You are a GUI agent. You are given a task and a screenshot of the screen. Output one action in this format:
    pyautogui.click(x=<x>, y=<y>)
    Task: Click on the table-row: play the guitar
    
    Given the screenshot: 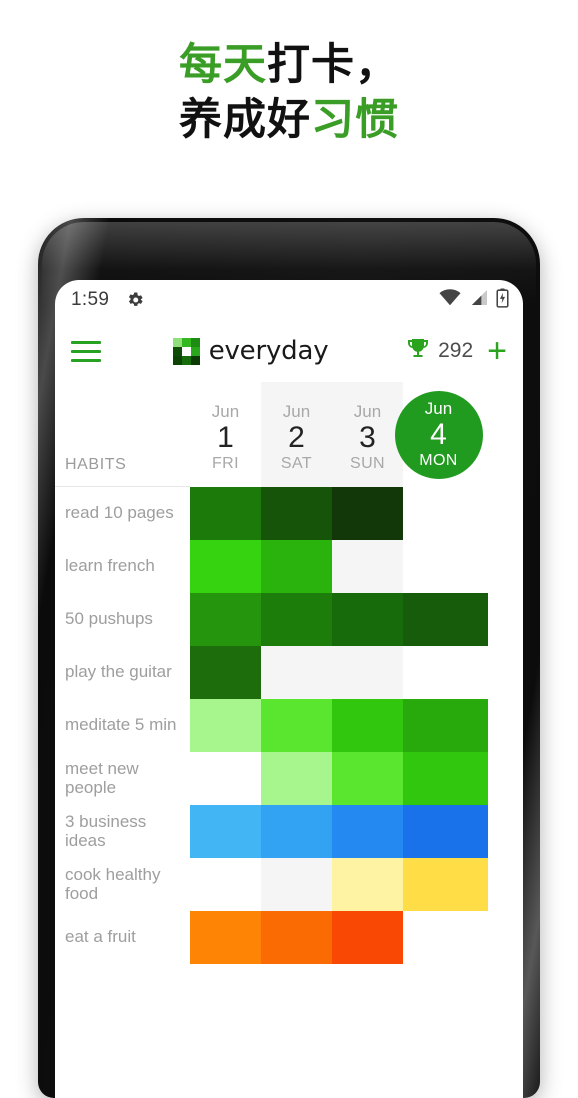 What is the action you would take?
    pyautogui.click(x=289, y=672)
    